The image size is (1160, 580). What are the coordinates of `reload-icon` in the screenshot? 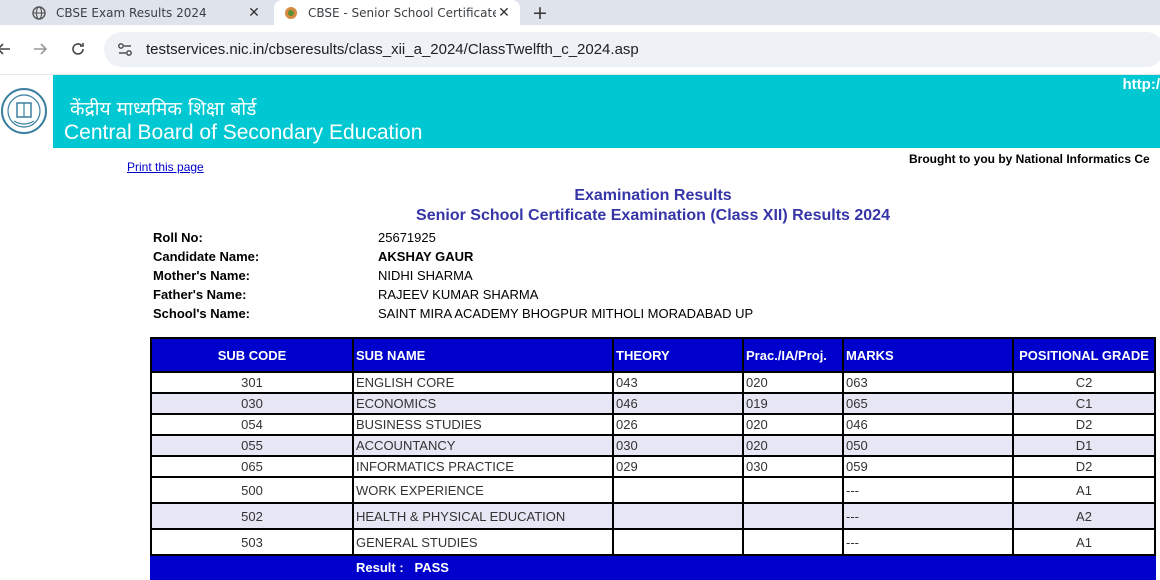 It's located at (78, 49).